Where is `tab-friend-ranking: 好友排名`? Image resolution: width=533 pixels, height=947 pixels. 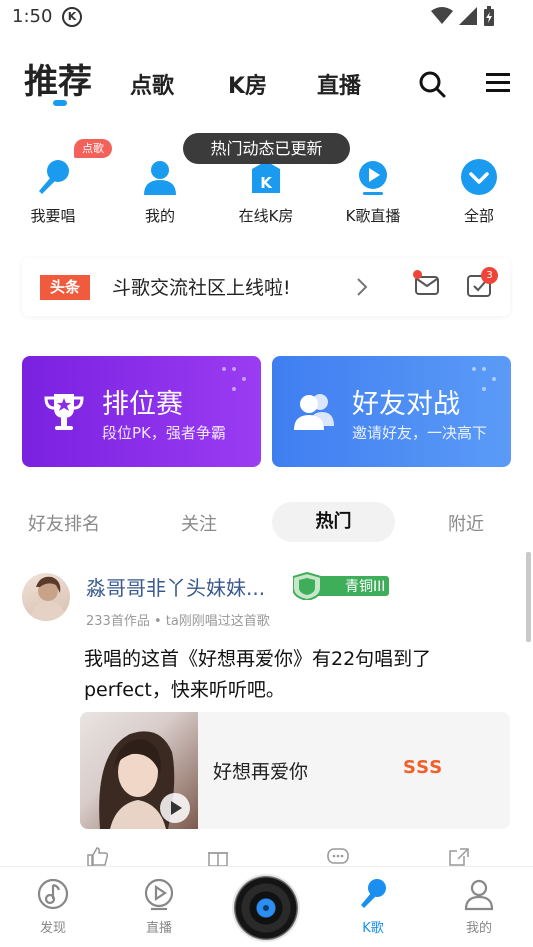 tab-friend-ranking: 好友排名 is located at coordinates (64, 523).